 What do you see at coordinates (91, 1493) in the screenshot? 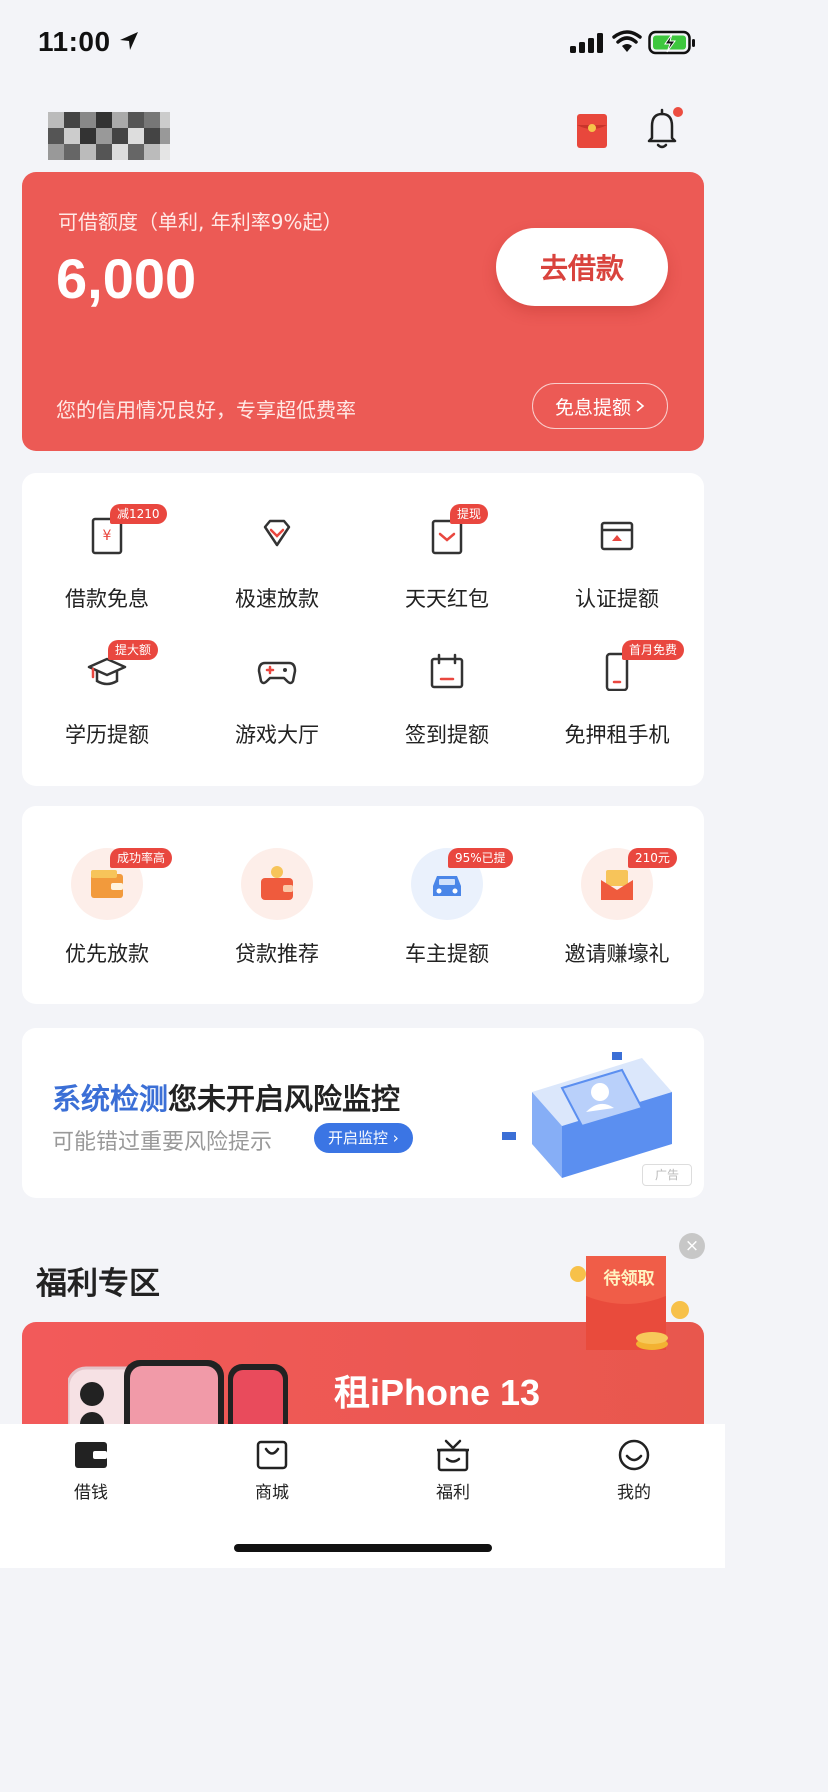
I see `tab-label: 借钱` at bounding box center [91, 1493].